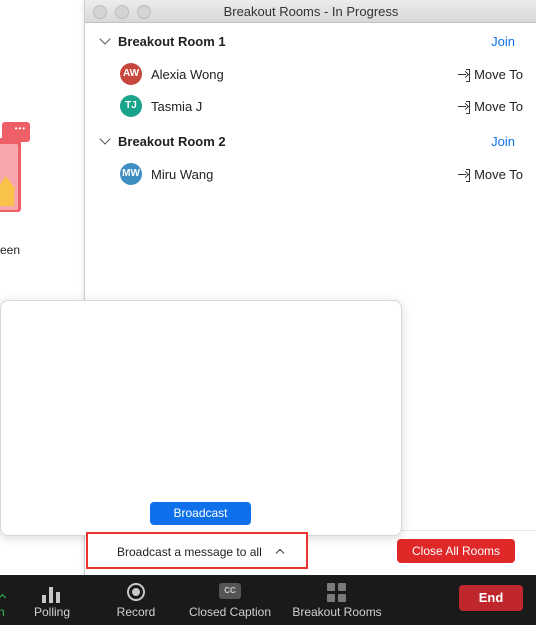 The image size is (536, 625). What do you see at coordinates (136, 612) in the screenshot?
I see `record-label: Record` at bounding box center [136, 612].